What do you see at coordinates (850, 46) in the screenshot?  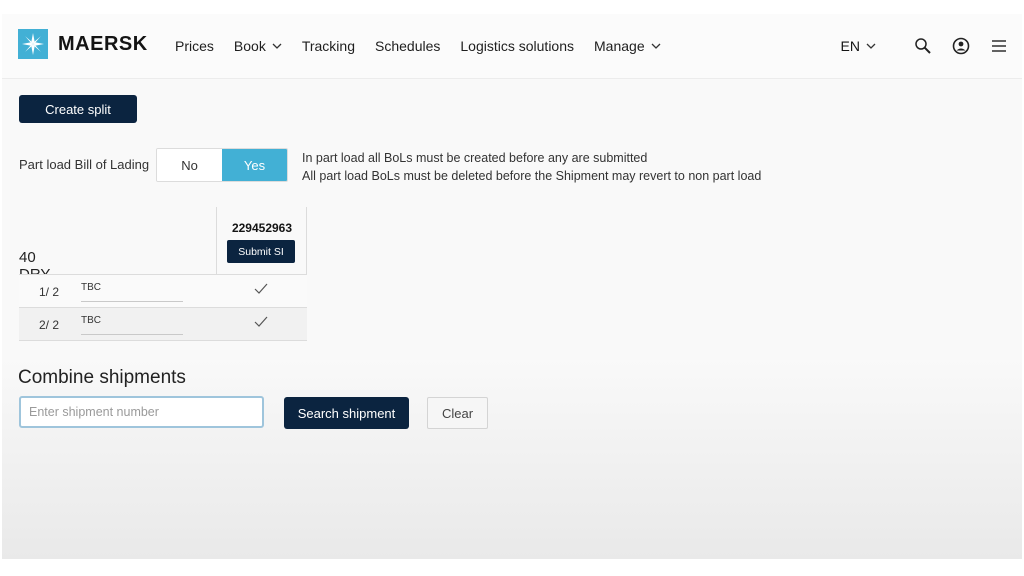 I see `language-label: EN` at bounding box center [850, 46].